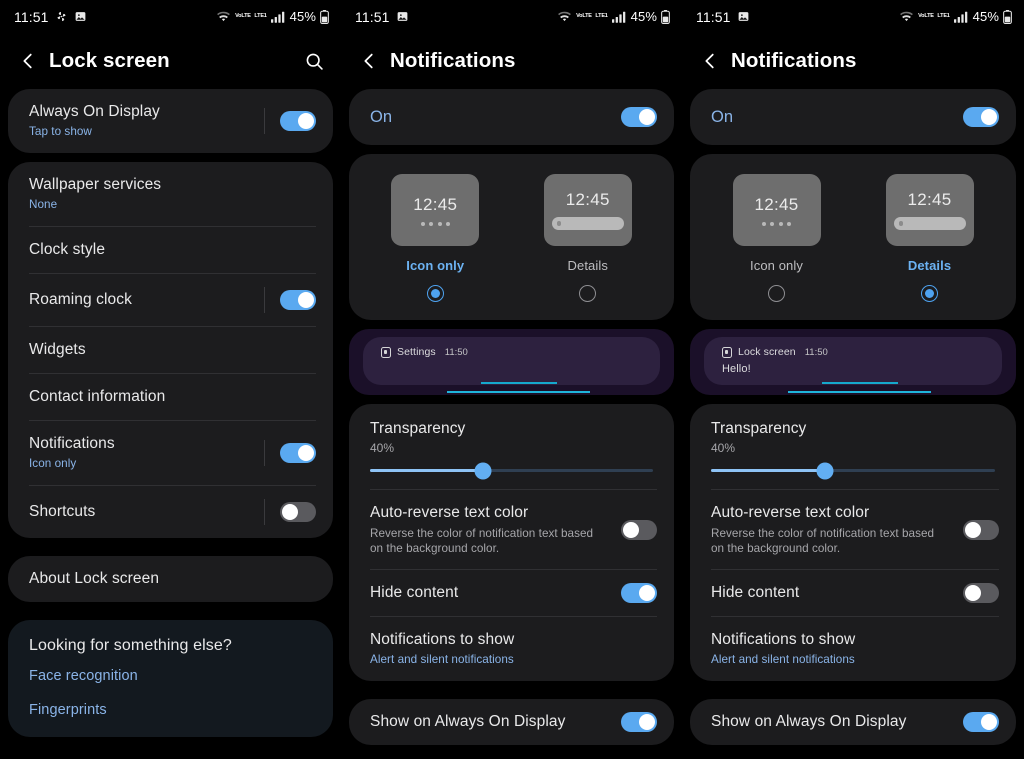 The width and height of the screenshot is (1024, 759). What do you see at coordinates (324, 16) in the screenshot?
I see `battery-icon` at bounding box center [324, 16].